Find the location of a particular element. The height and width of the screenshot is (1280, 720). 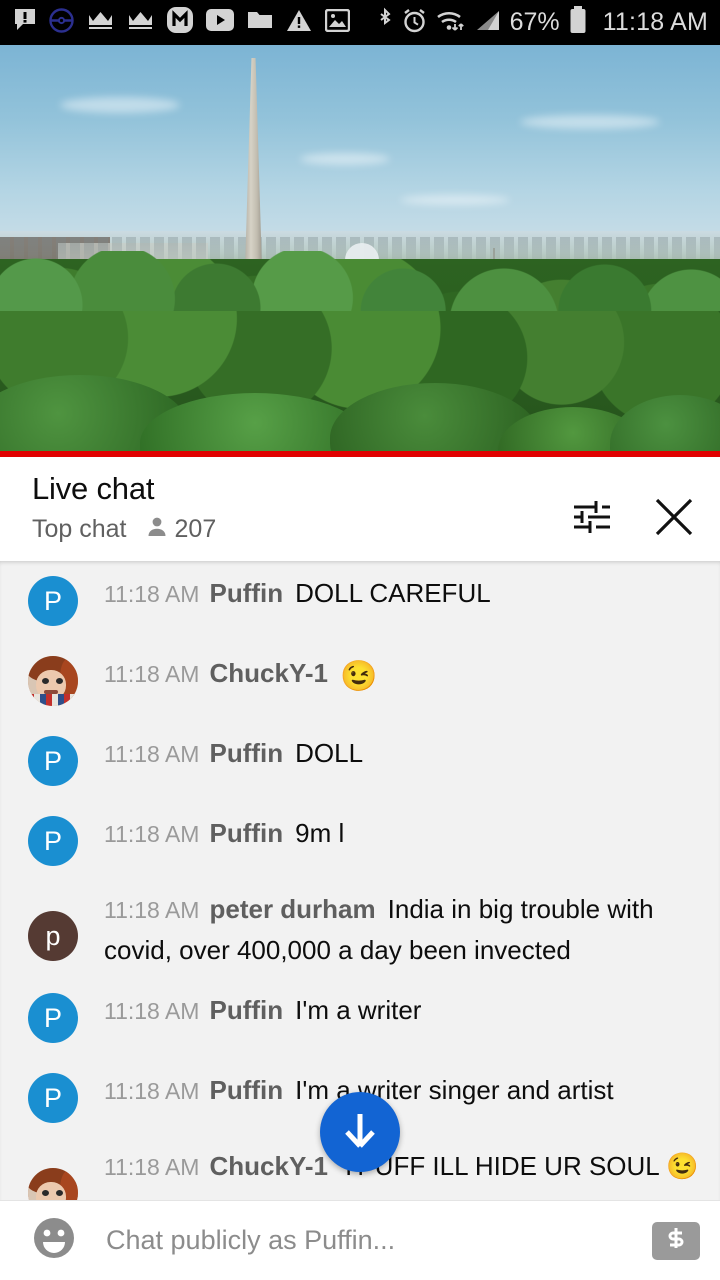

message-text: 9m l is located at coordinates (320, 833).